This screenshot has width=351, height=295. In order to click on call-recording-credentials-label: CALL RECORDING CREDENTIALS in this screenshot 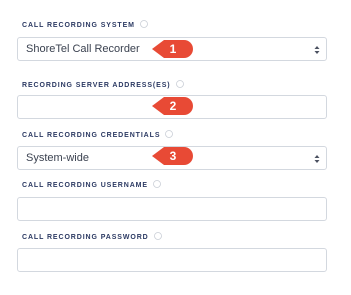, I will do `click(98, 136)`.